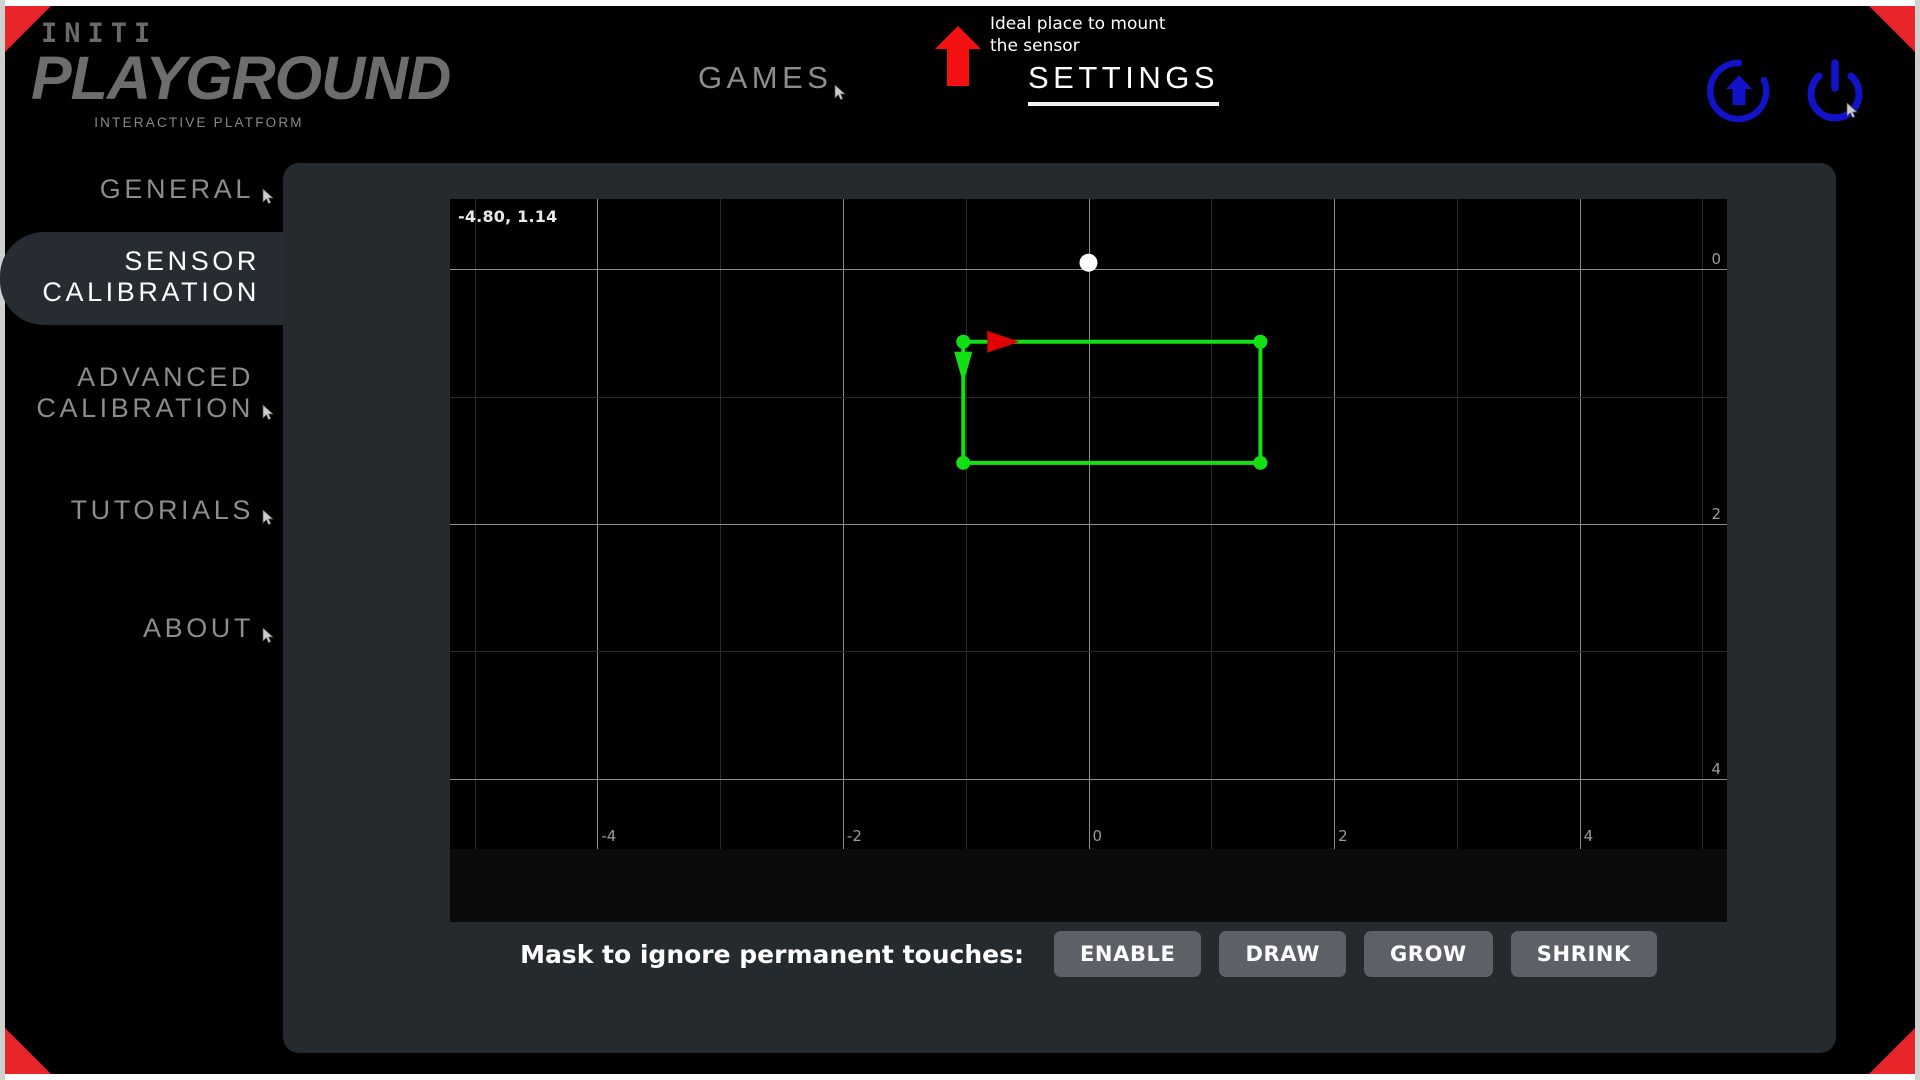  I want to click on brand-logo: INITI PLAYGROUND INTERACTIVE PLATFORM, so click(241, 74).